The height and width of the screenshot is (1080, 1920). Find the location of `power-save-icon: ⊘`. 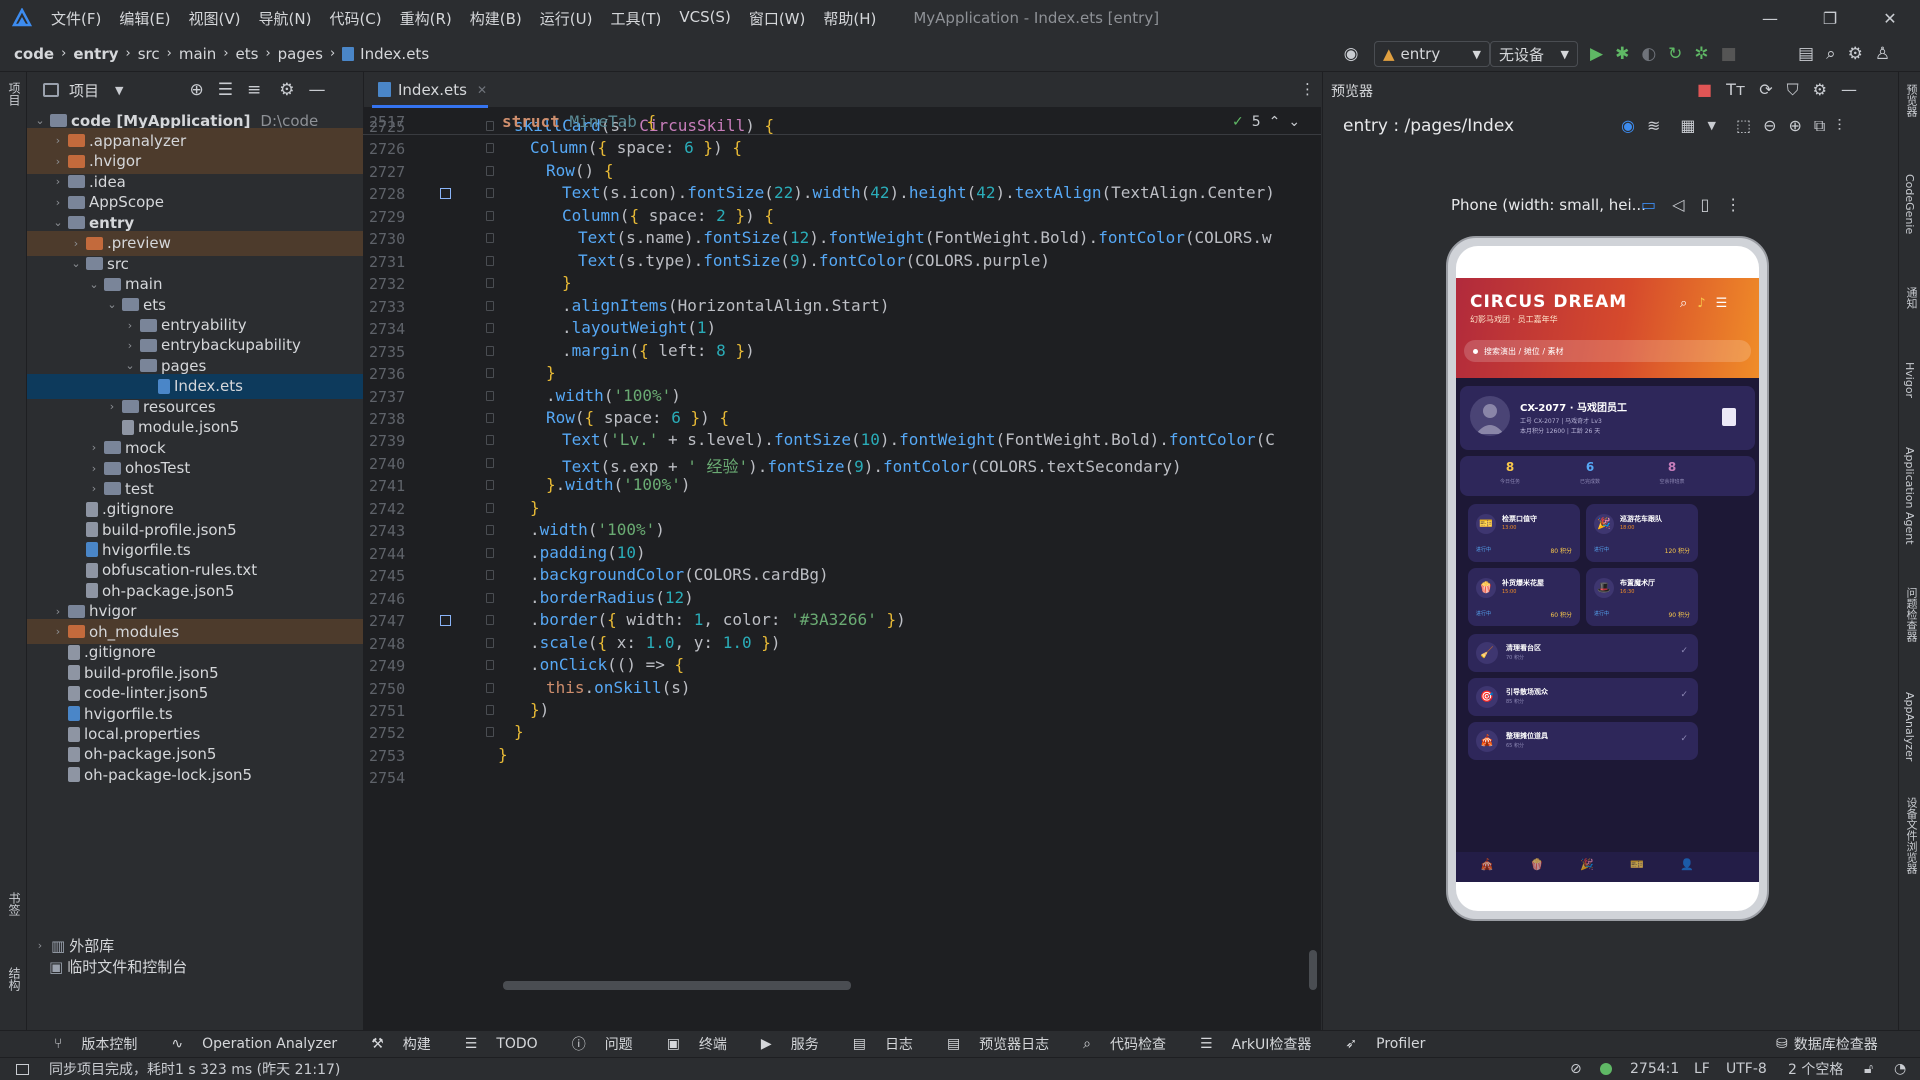

power-save-icon: ⊘ is located at coordinates (1576, 1069).